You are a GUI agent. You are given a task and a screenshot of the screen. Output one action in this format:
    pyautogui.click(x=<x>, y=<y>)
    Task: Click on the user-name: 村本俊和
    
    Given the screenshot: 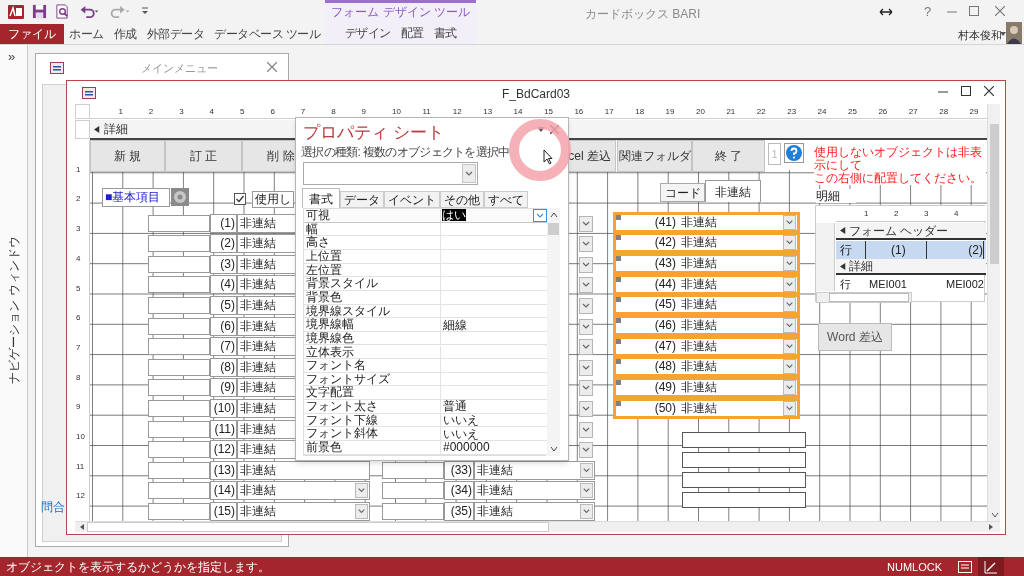 What is the action you would take?
    pyautogui.click(x=980, y=35)
    